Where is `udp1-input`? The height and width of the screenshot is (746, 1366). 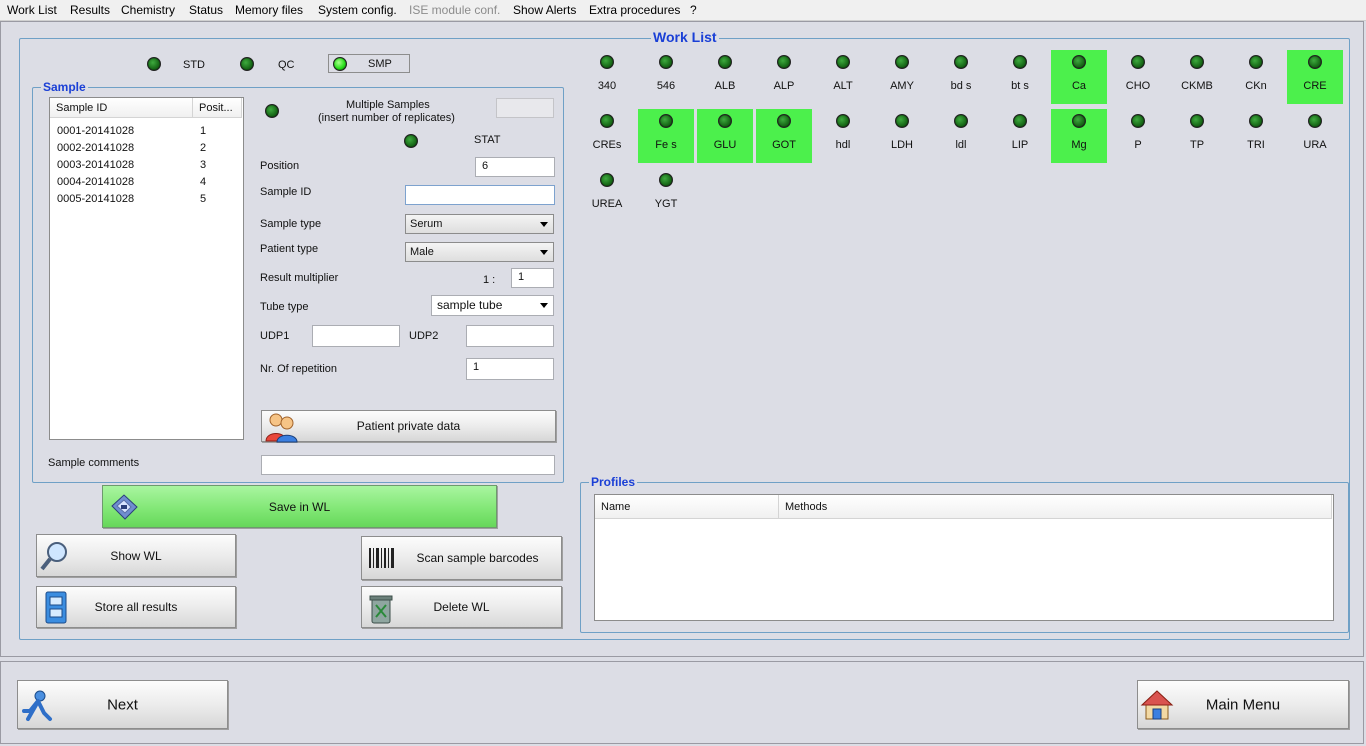
udp1-input is located at coordinates (356, 336).